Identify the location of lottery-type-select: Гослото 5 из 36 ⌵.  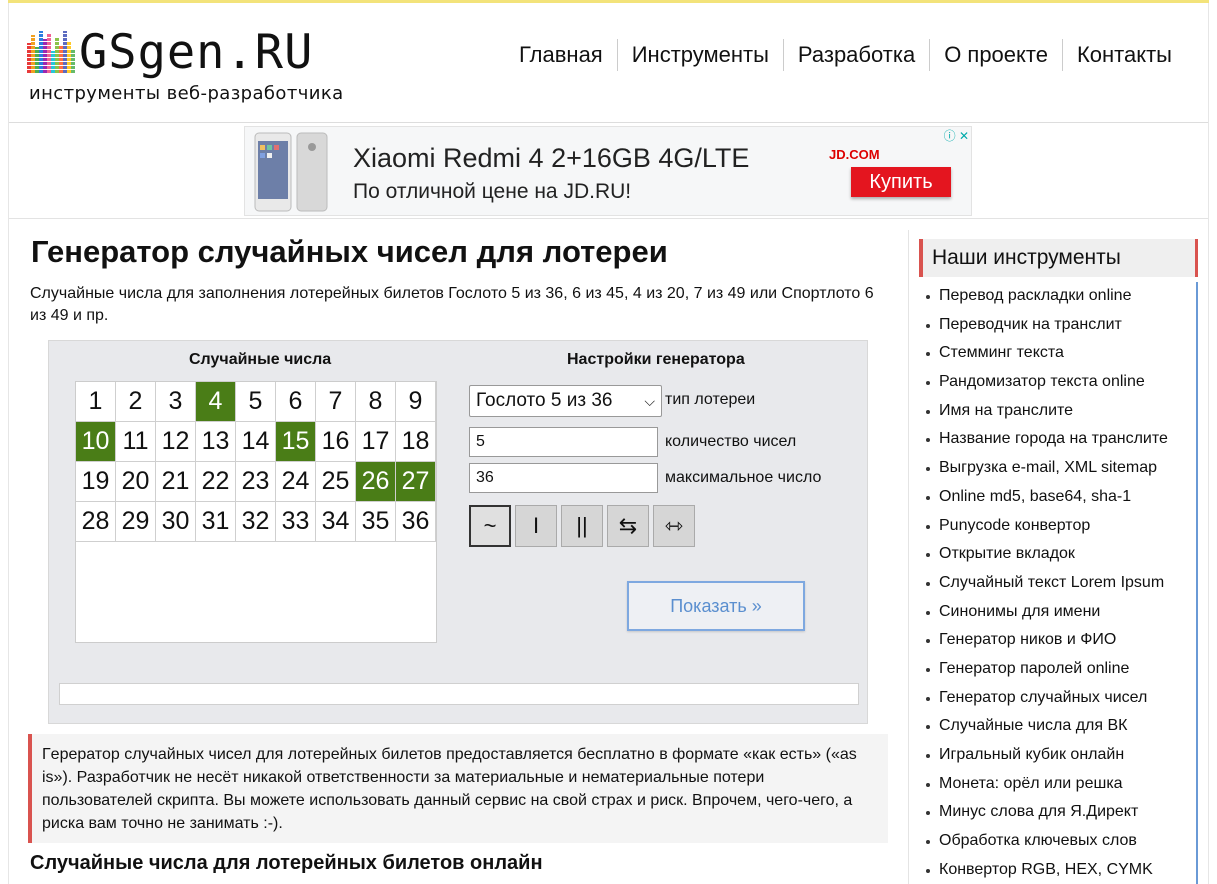
(565, 401).